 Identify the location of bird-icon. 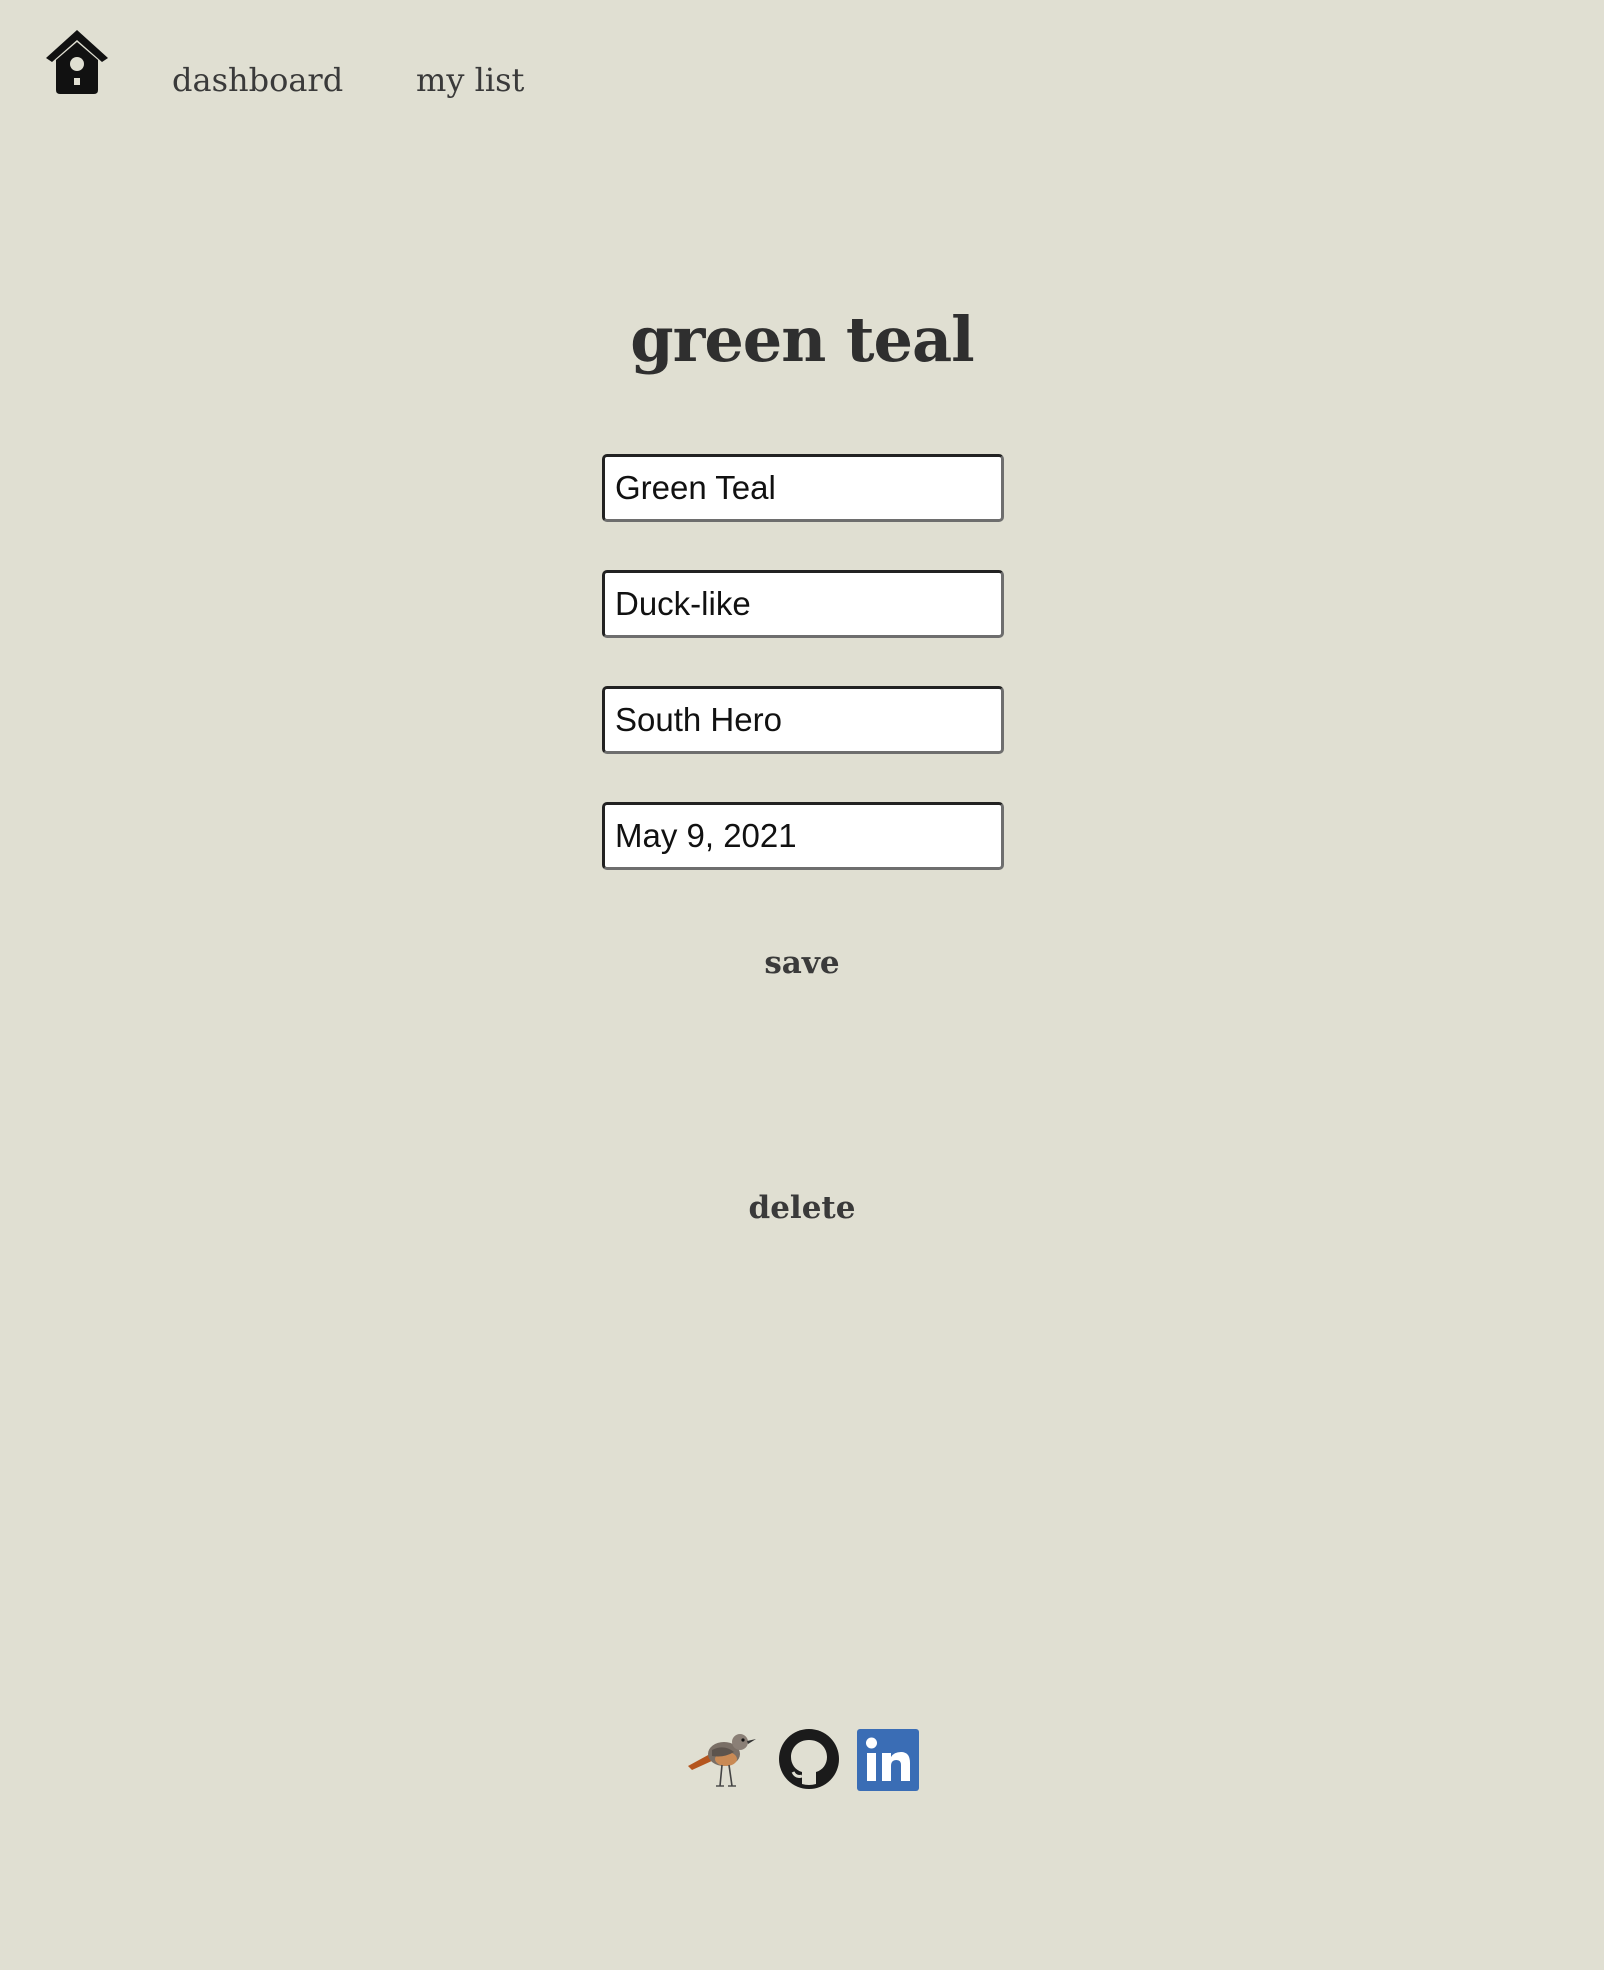
(724, 1757).